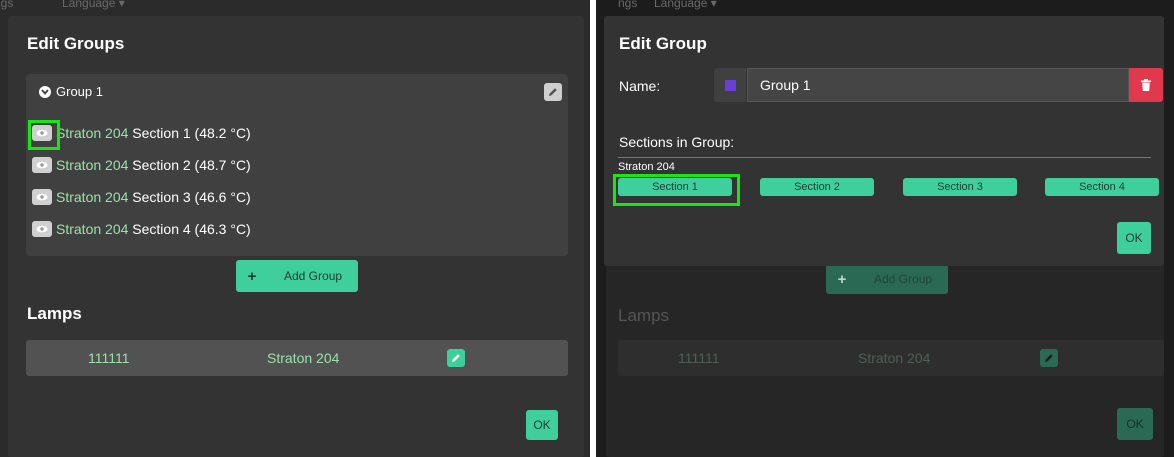  I want to click on color-picker-button, so click(730, 85).